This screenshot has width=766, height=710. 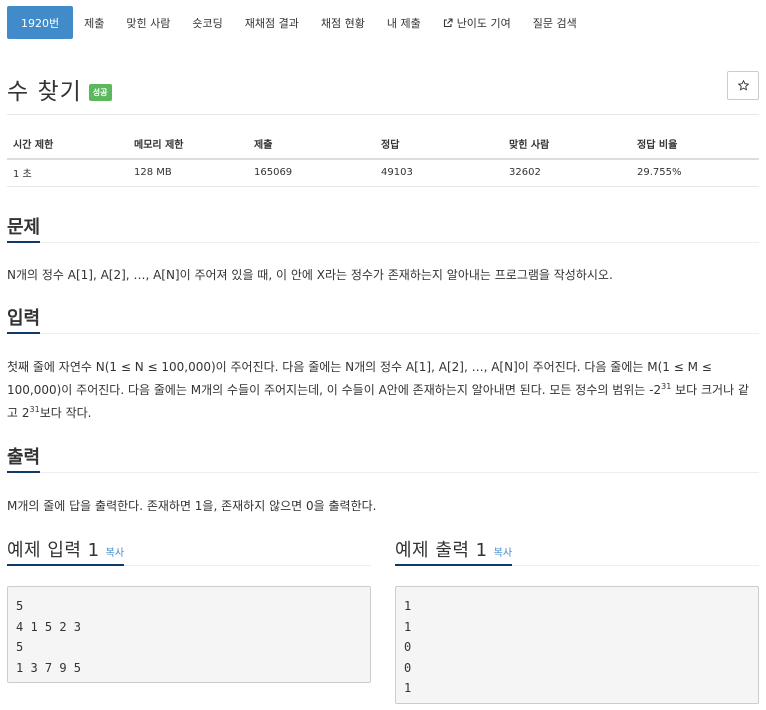 I want to click on info-header-row: 시간 제한 메모리 제한 제출 정답 맞힌 사람 정답 비율, so click(x=383, y=137).